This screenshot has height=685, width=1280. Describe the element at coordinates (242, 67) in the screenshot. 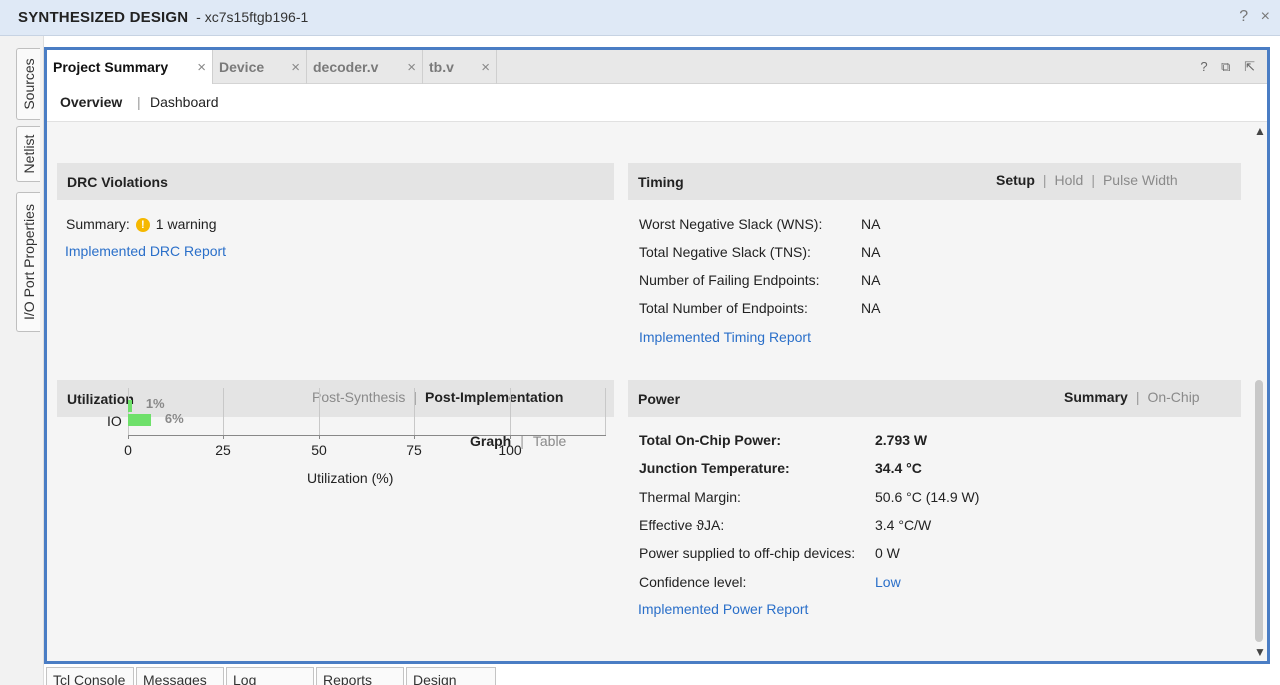

I see `tab-label: Device` at that location.